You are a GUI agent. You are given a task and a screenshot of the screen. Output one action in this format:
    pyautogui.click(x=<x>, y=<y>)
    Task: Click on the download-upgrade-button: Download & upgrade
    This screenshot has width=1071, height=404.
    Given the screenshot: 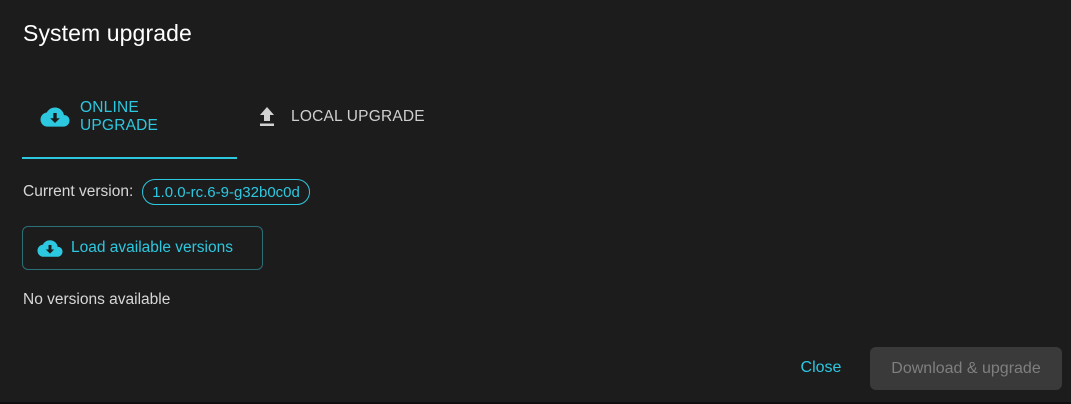 What is the action you would take?
    pyautogui.click(x=966, y=368)
    